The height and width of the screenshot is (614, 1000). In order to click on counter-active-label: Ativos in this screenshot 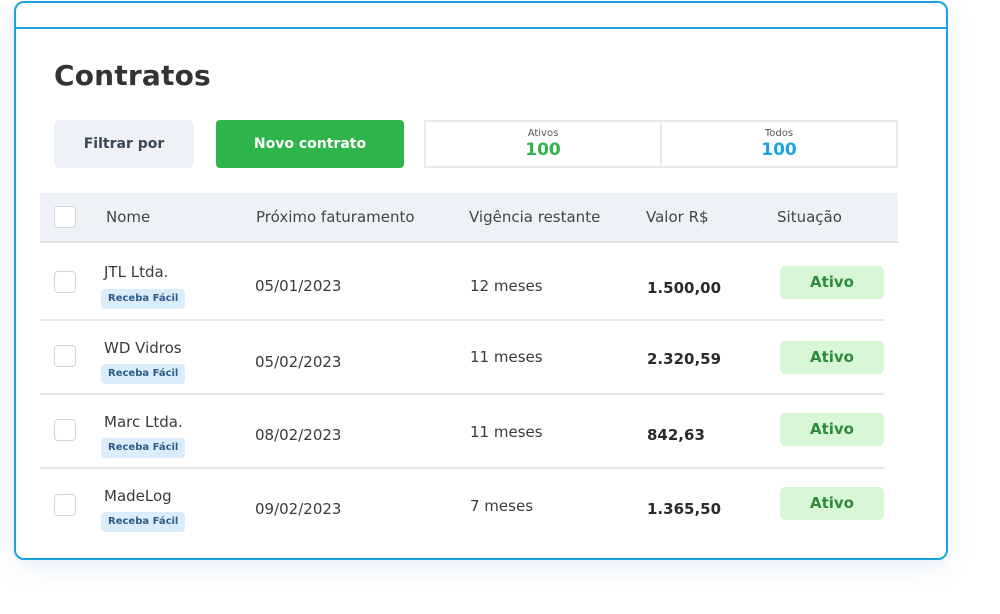, I will do `click(543, 133)`.